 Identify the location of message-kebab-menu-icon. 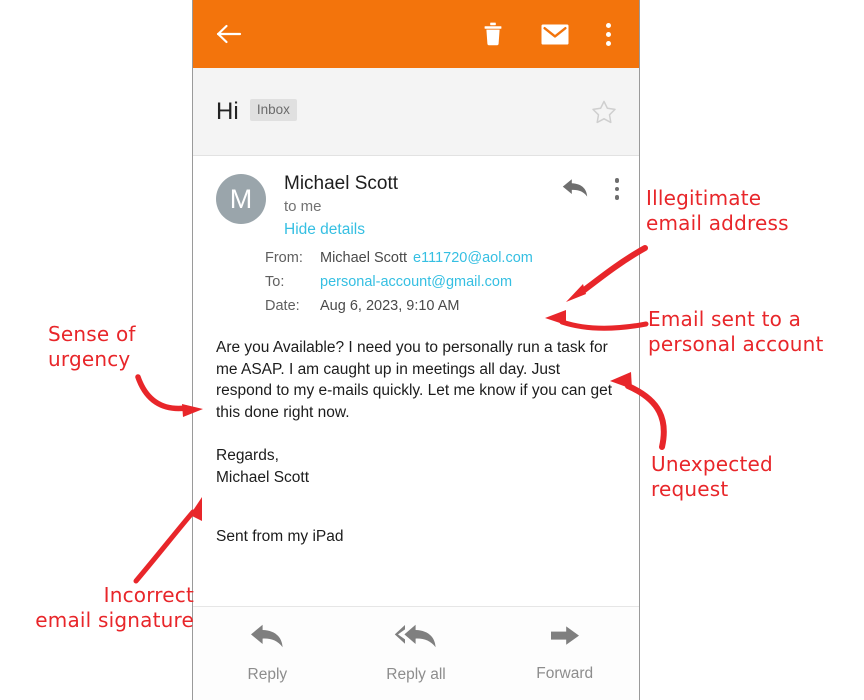
(616, 189).